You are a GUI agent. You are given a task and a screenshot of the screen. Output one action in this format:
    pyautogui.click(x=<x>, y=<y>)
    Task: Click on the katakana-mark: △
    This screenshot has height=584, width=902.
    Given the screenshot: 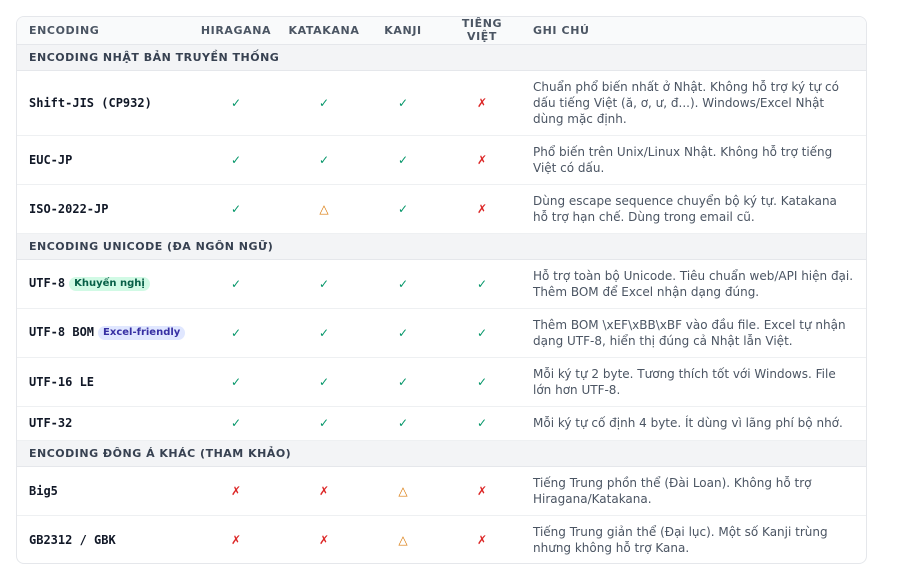 What is the action you would take?
    pyautogui.click(x=324, y=209)
    